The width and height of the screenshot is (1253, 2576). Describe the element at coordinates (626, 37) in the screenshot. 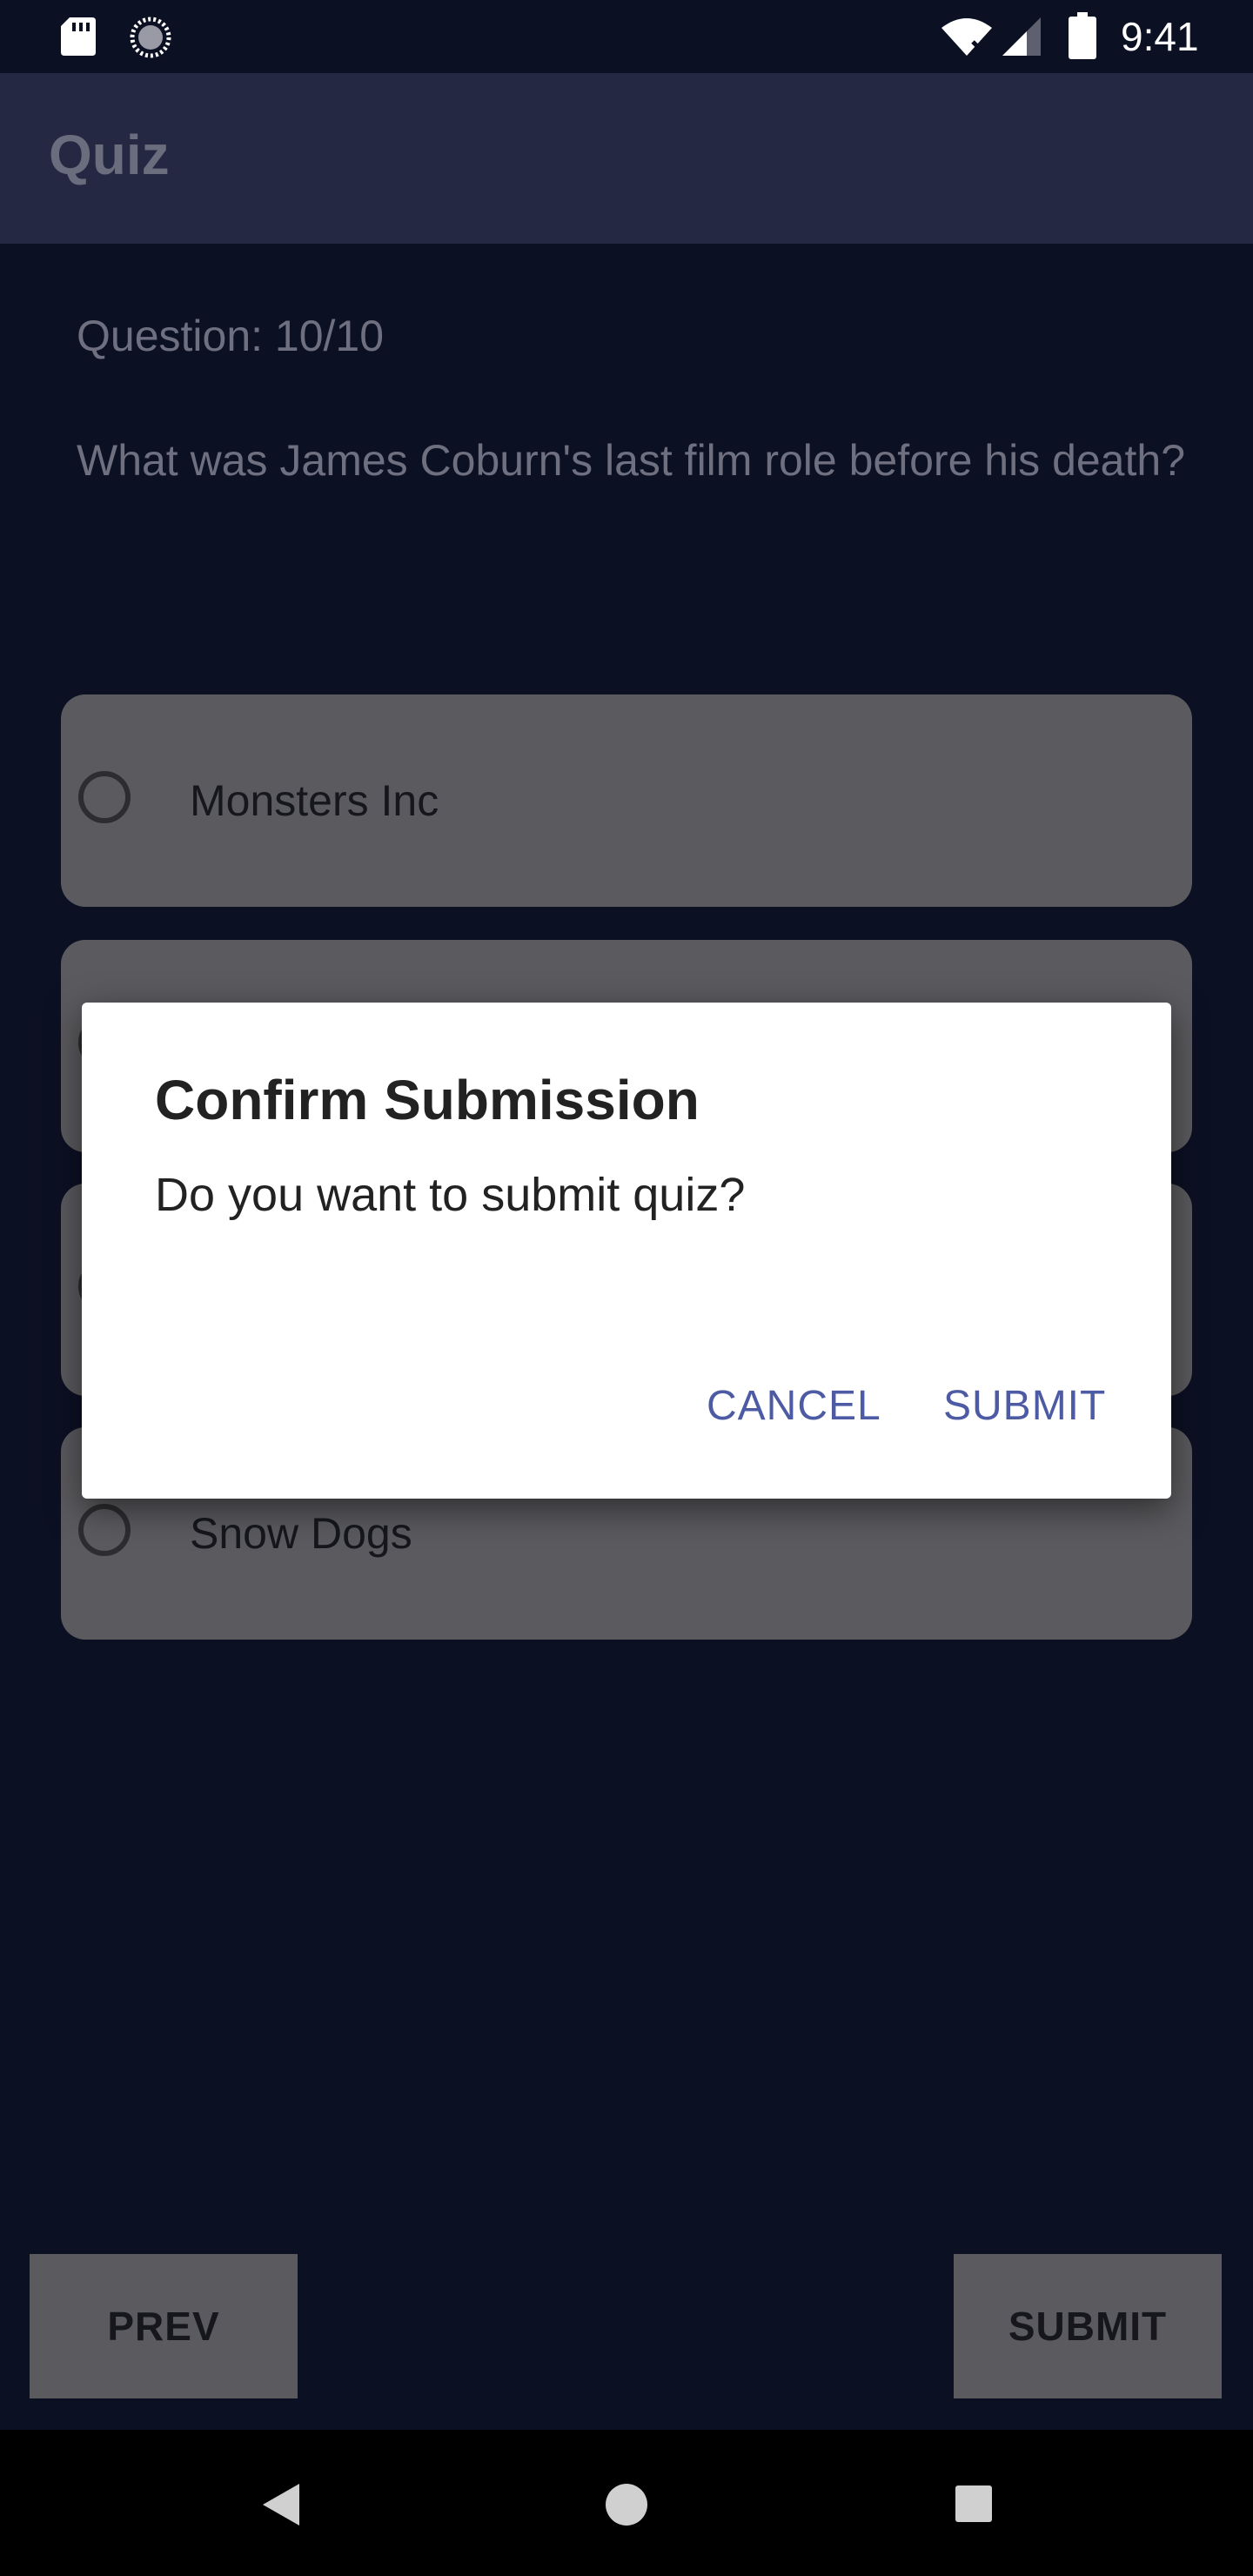

I see `status-bar: 9:41` at that location.